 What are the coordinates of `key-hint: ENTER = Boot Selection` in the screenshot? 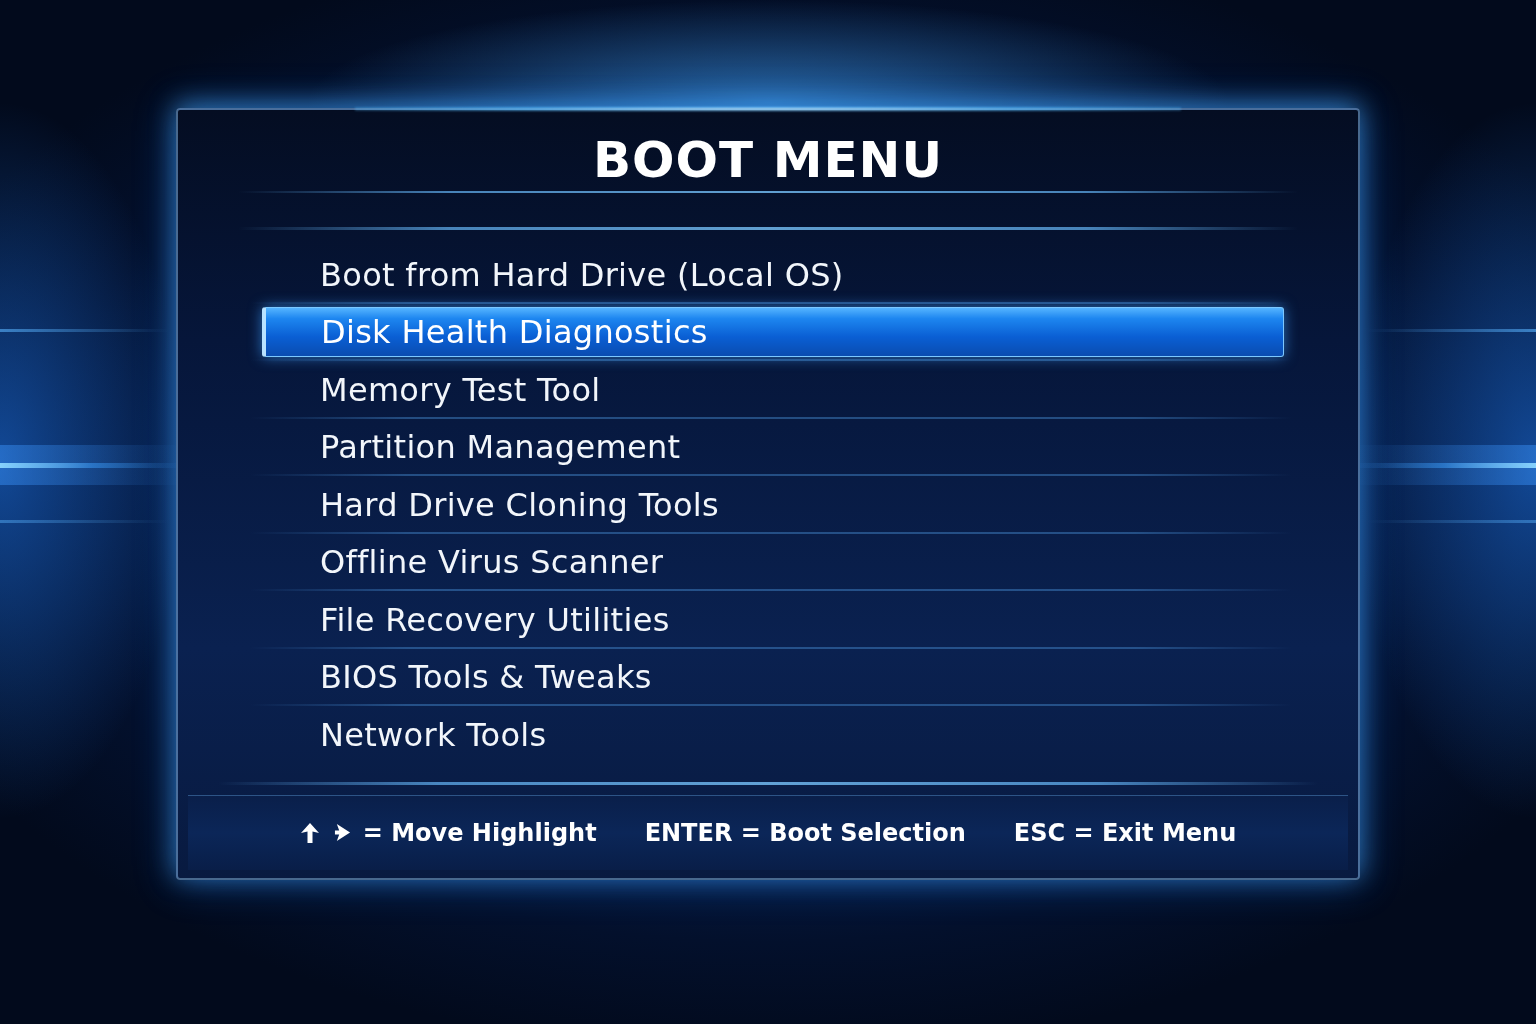 It's located at (805, 832).